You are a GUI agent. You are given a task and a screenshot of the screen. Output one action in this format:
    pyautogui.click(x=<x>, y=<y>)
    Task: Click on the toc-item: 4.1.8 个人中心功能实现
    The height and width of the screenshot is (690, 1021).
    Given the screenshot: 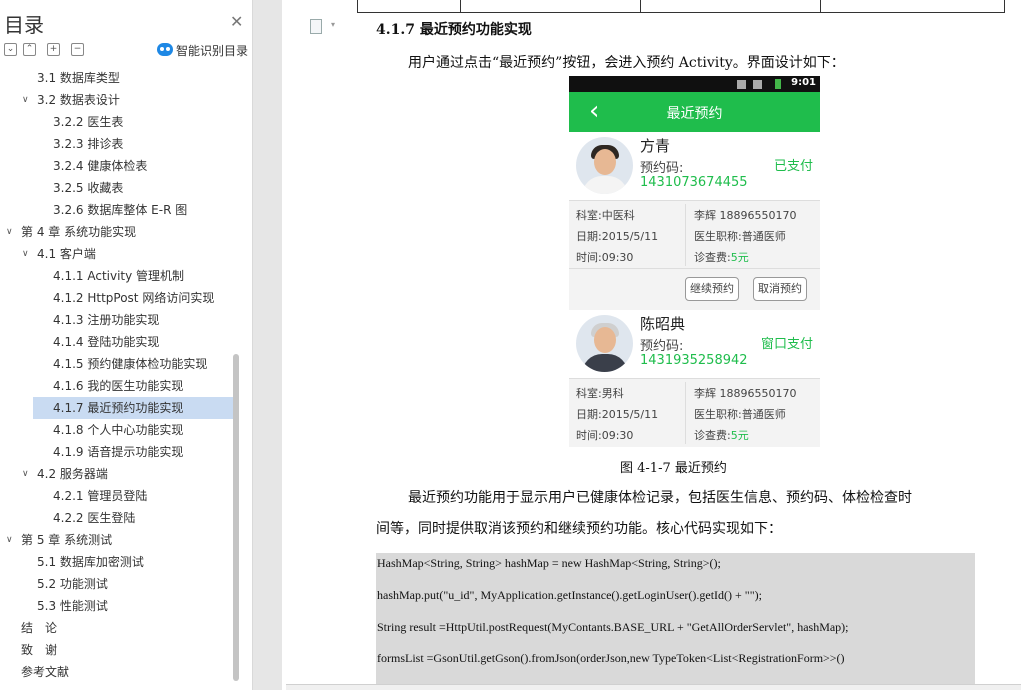 What is the action you would take?
    pyautogui.click(x=116, y=430)
    